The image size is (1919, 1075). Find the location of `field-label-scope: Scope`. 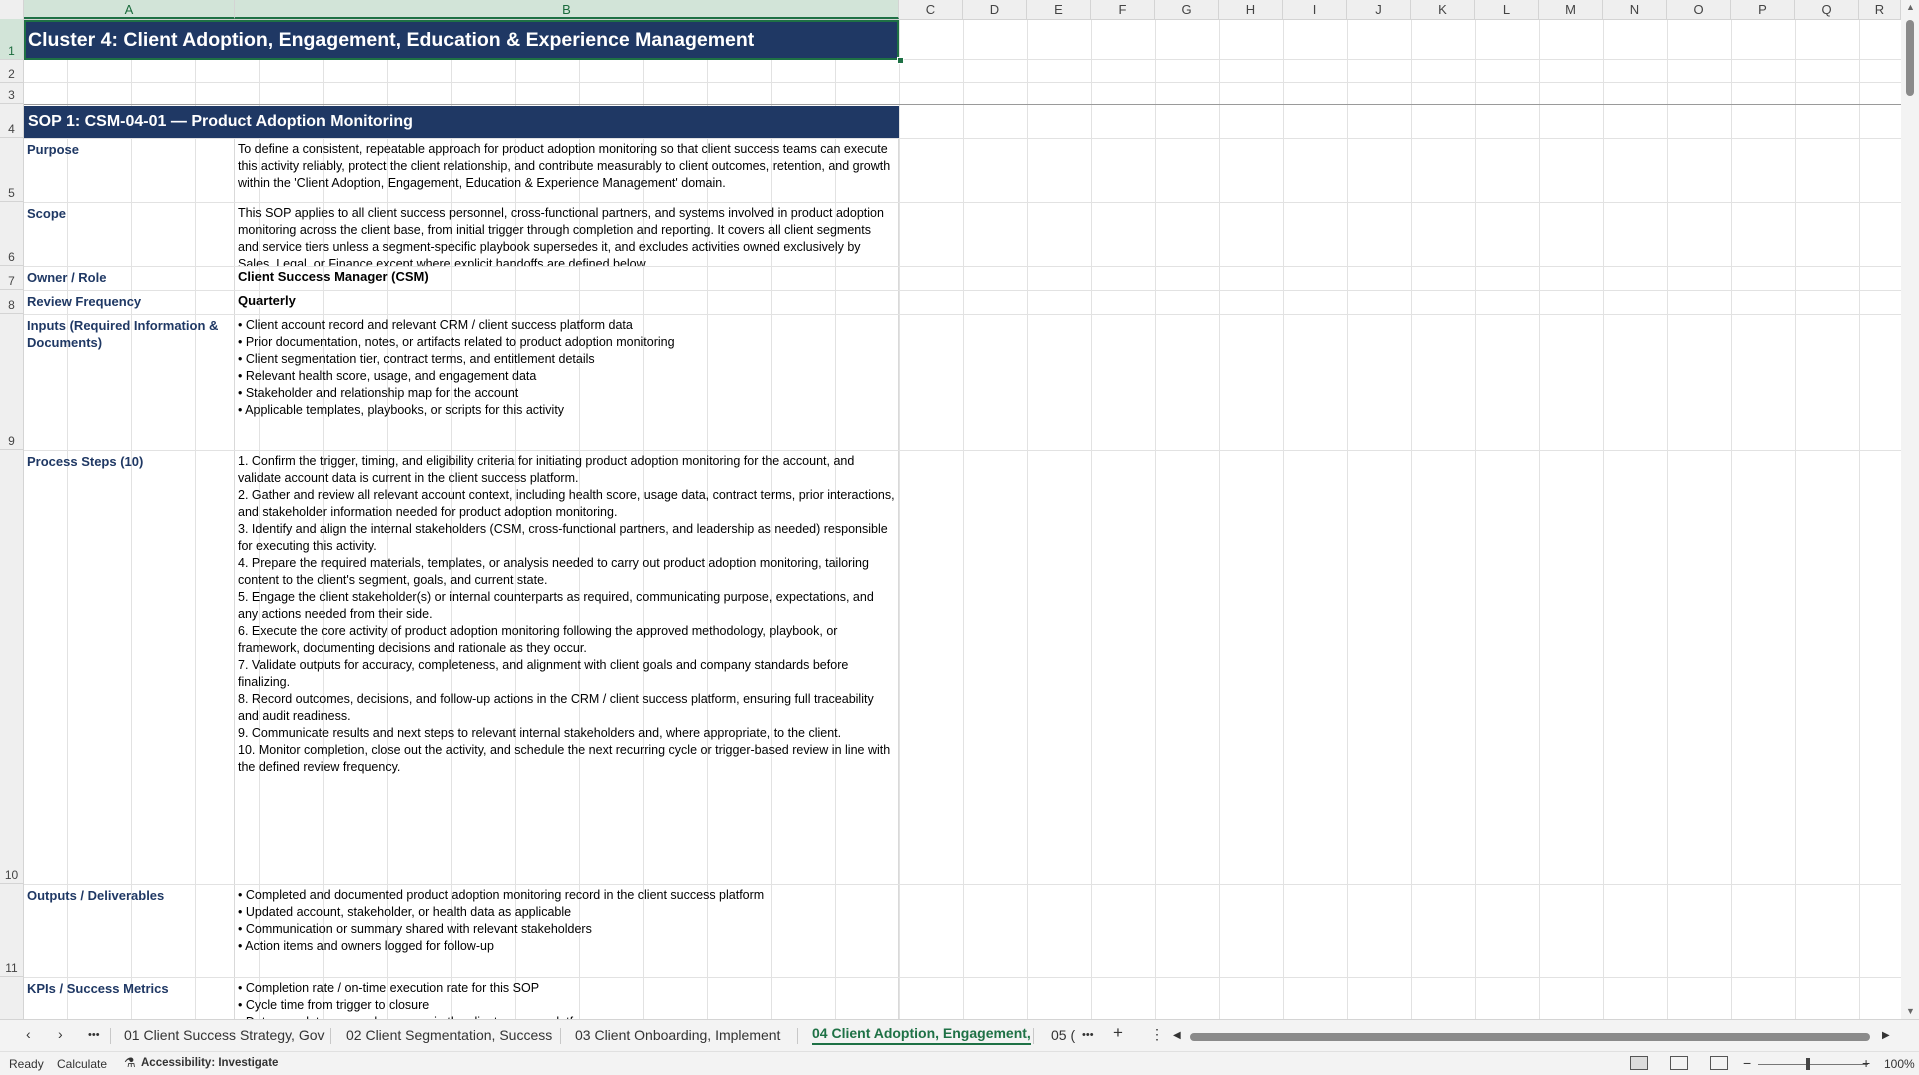

field-label-scope: Scope is located at coordinates (129, 234).